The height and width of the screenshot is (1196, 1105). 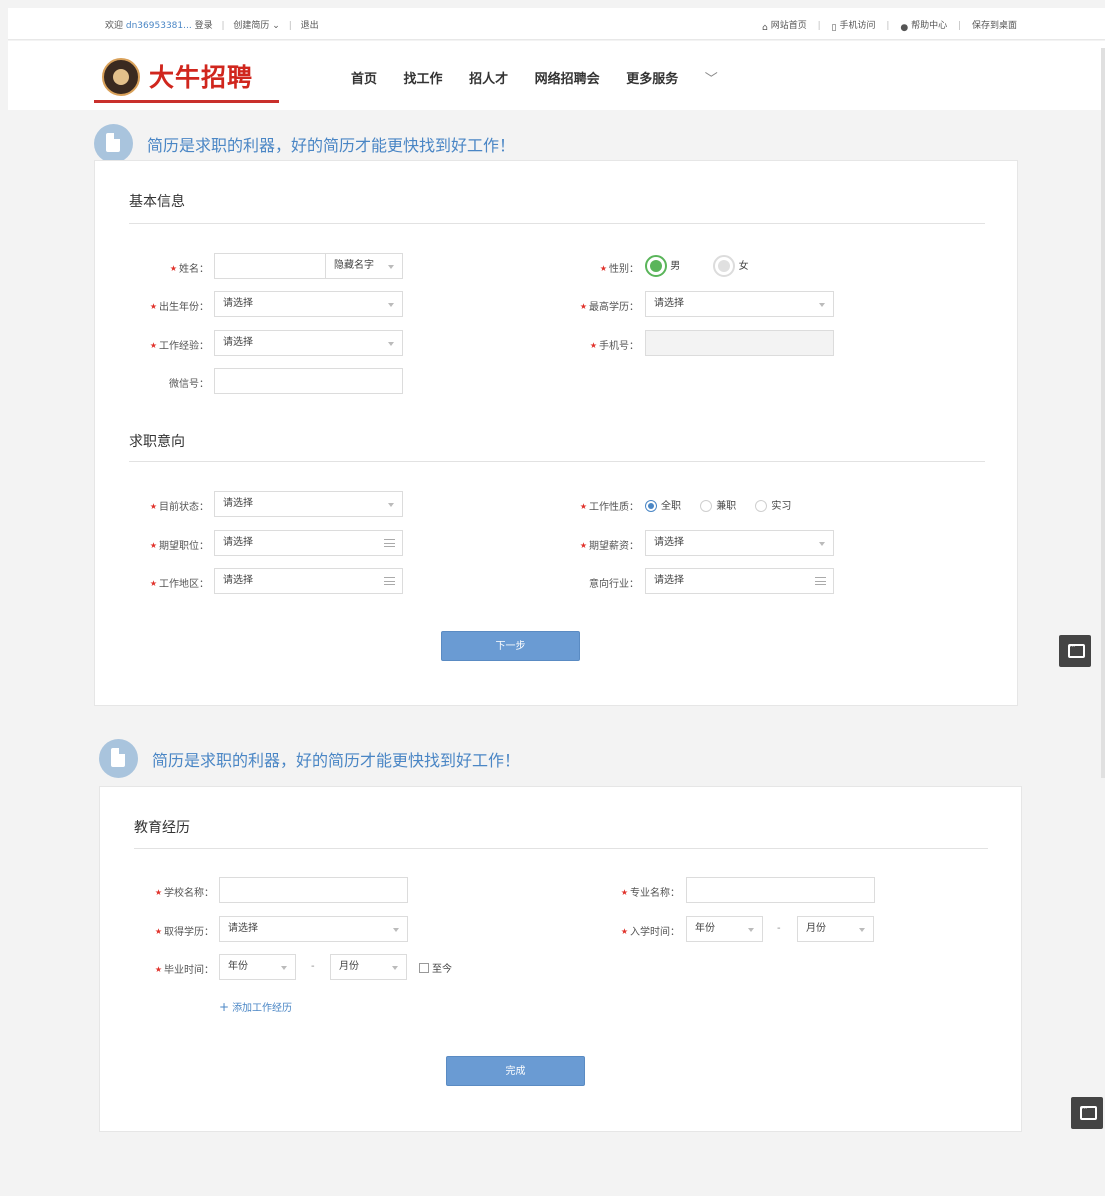 What do you see at coordinates (739, 343) in the screenshot?
I see `phone-input` at bounding box center [739, 343].